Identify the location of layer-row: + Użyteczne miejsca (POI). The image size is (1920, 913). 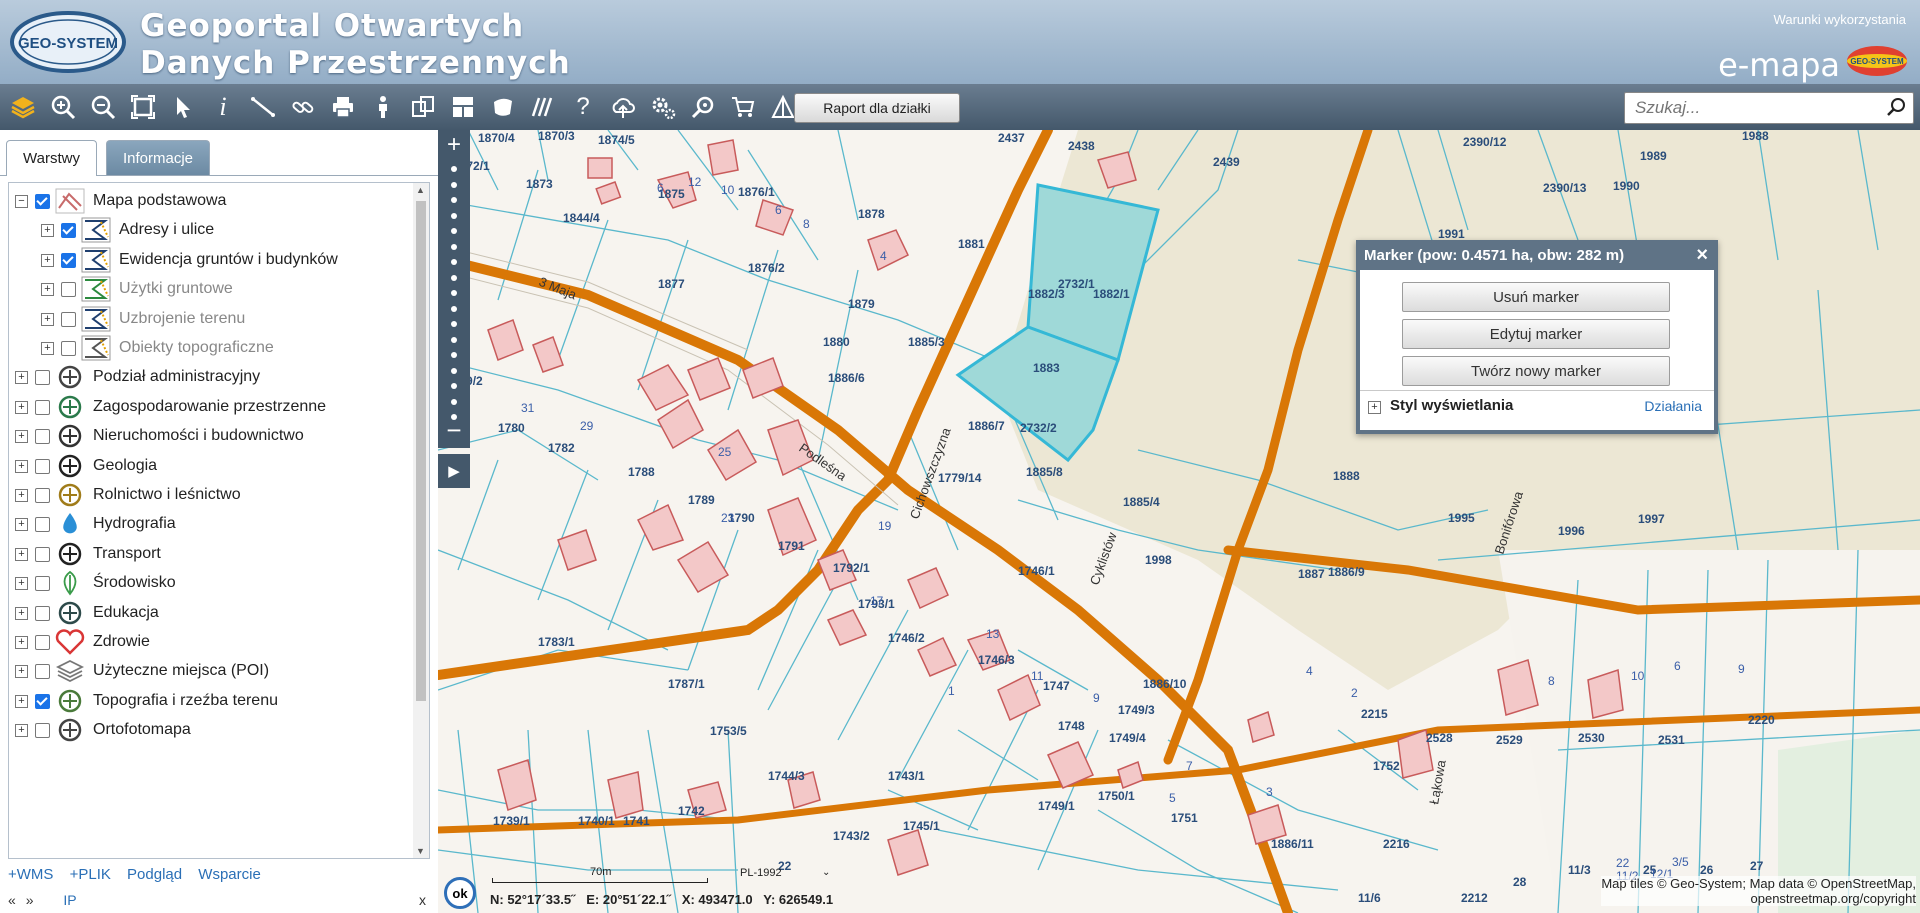
(209, 671).